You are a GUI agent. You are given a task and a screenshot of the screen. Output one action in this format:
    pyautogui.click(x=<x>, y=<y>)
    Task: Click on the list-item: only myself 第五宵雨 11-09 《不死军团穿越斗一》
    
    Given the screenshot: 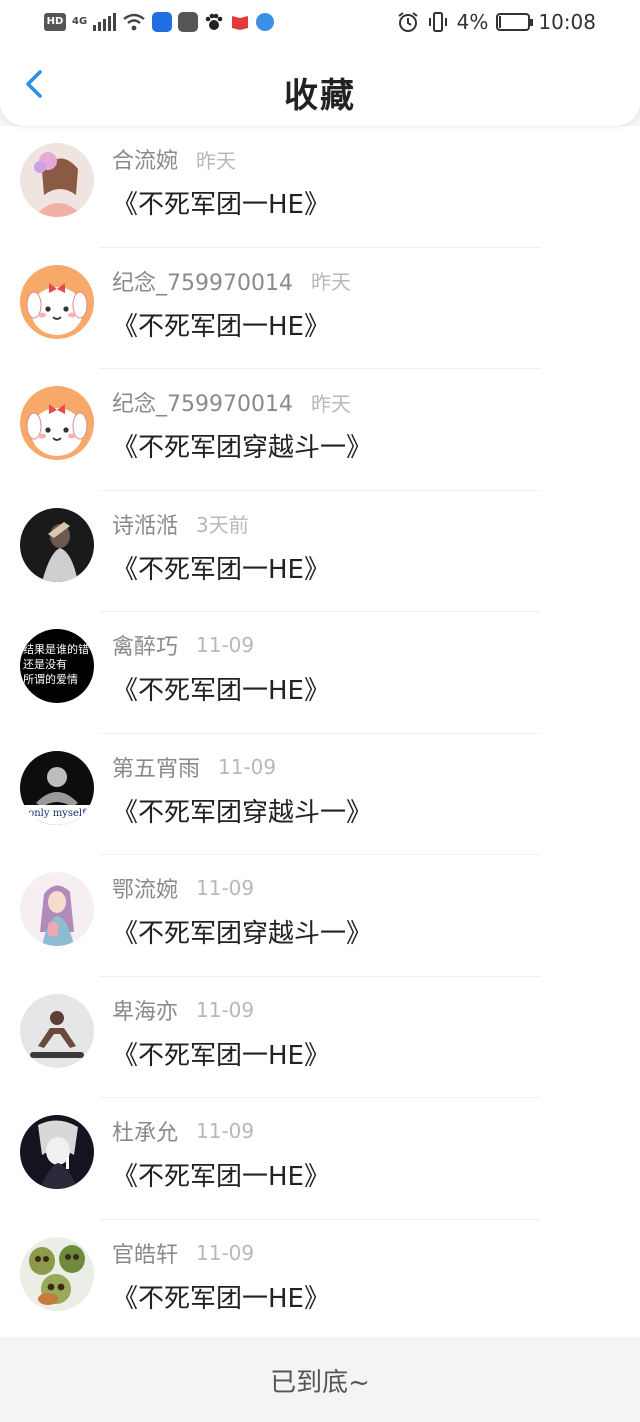 What is the action you would take?
    pyautogui.click(x=320, y=794)
    